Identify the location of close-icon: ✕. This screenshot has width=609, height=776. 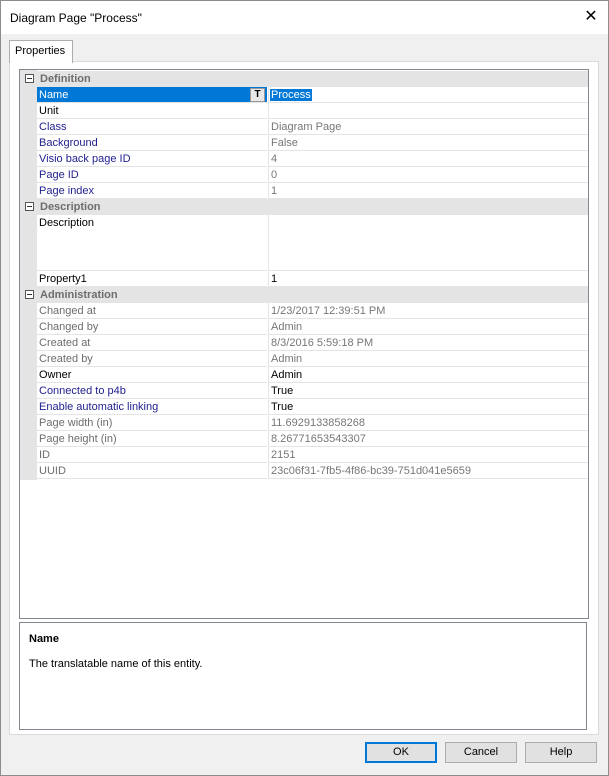
(591, 17).